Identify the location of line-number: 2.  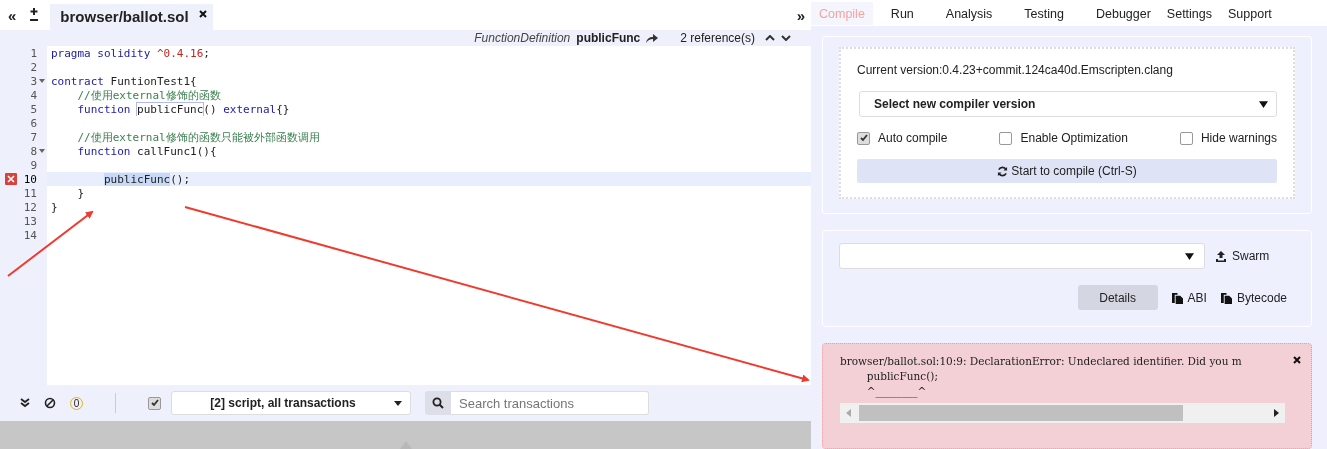
(33, 67).